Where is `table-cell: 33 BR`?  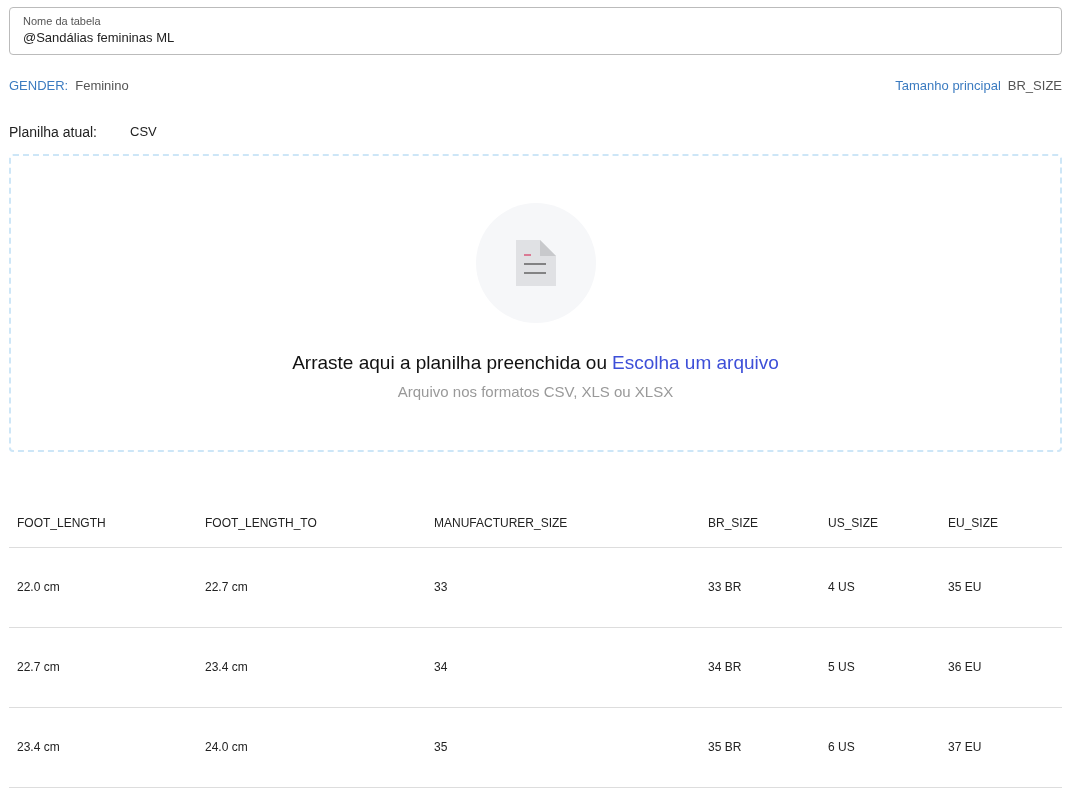
table-cell: 33 BR is located at coordinates (725, 587).